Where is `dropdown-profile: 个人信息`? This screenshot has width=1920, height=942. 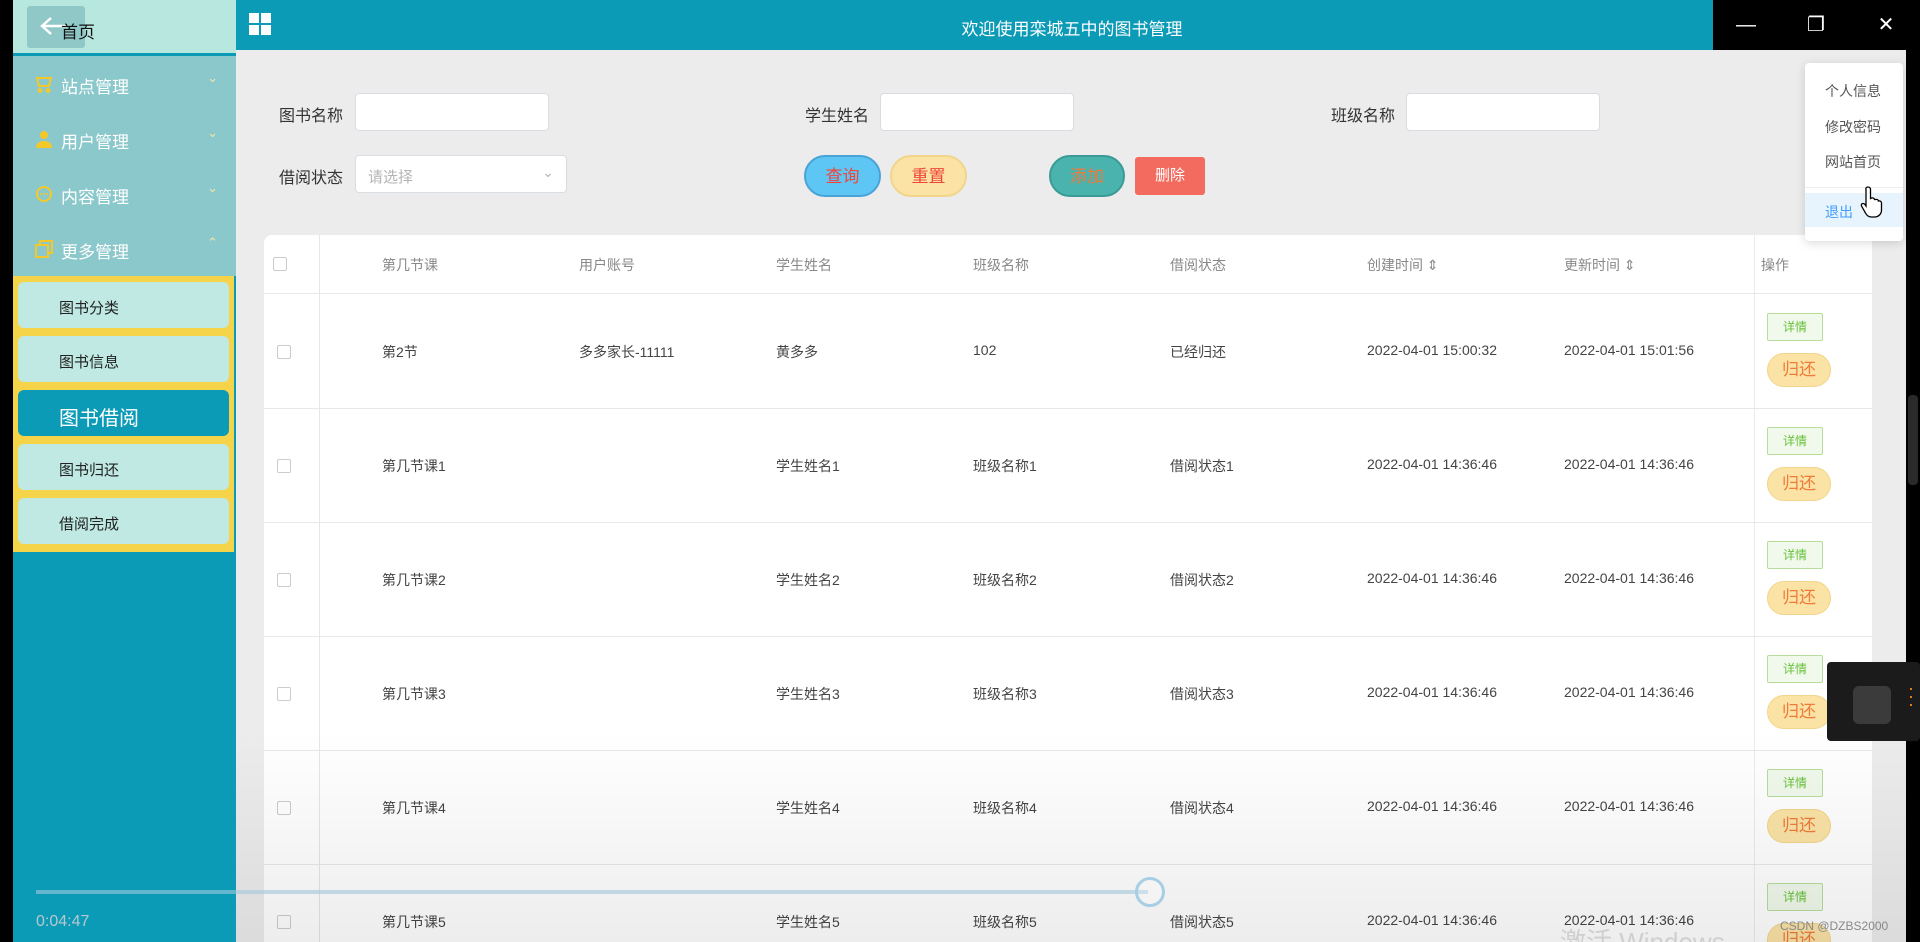 dropdown-profile: 个人信息 is located at coordinates (1853, 91).